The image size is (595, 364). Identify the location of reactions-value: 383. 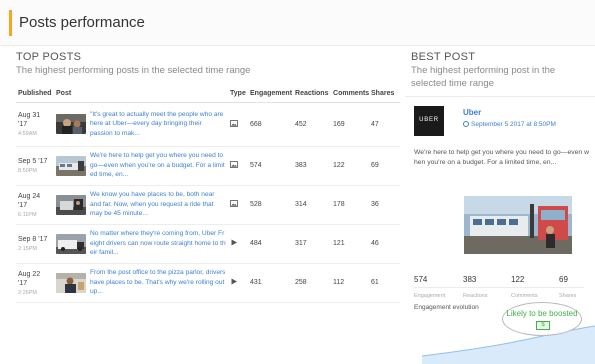
(312, 166).